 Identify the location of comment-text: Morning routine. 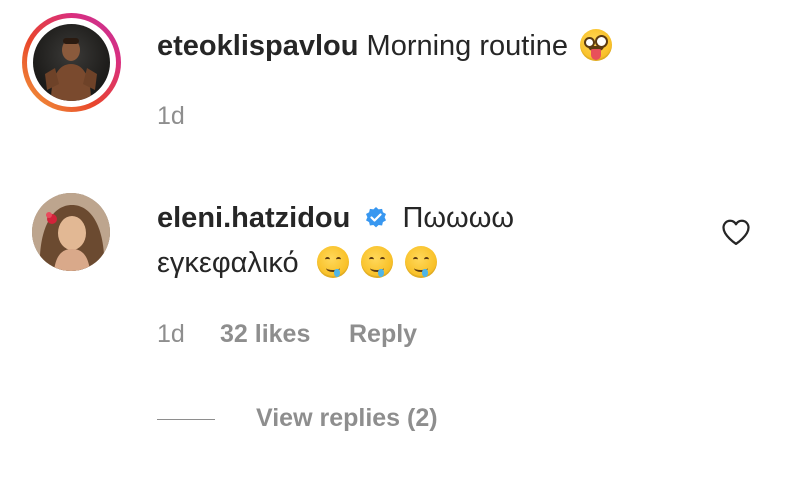
(467, 46).